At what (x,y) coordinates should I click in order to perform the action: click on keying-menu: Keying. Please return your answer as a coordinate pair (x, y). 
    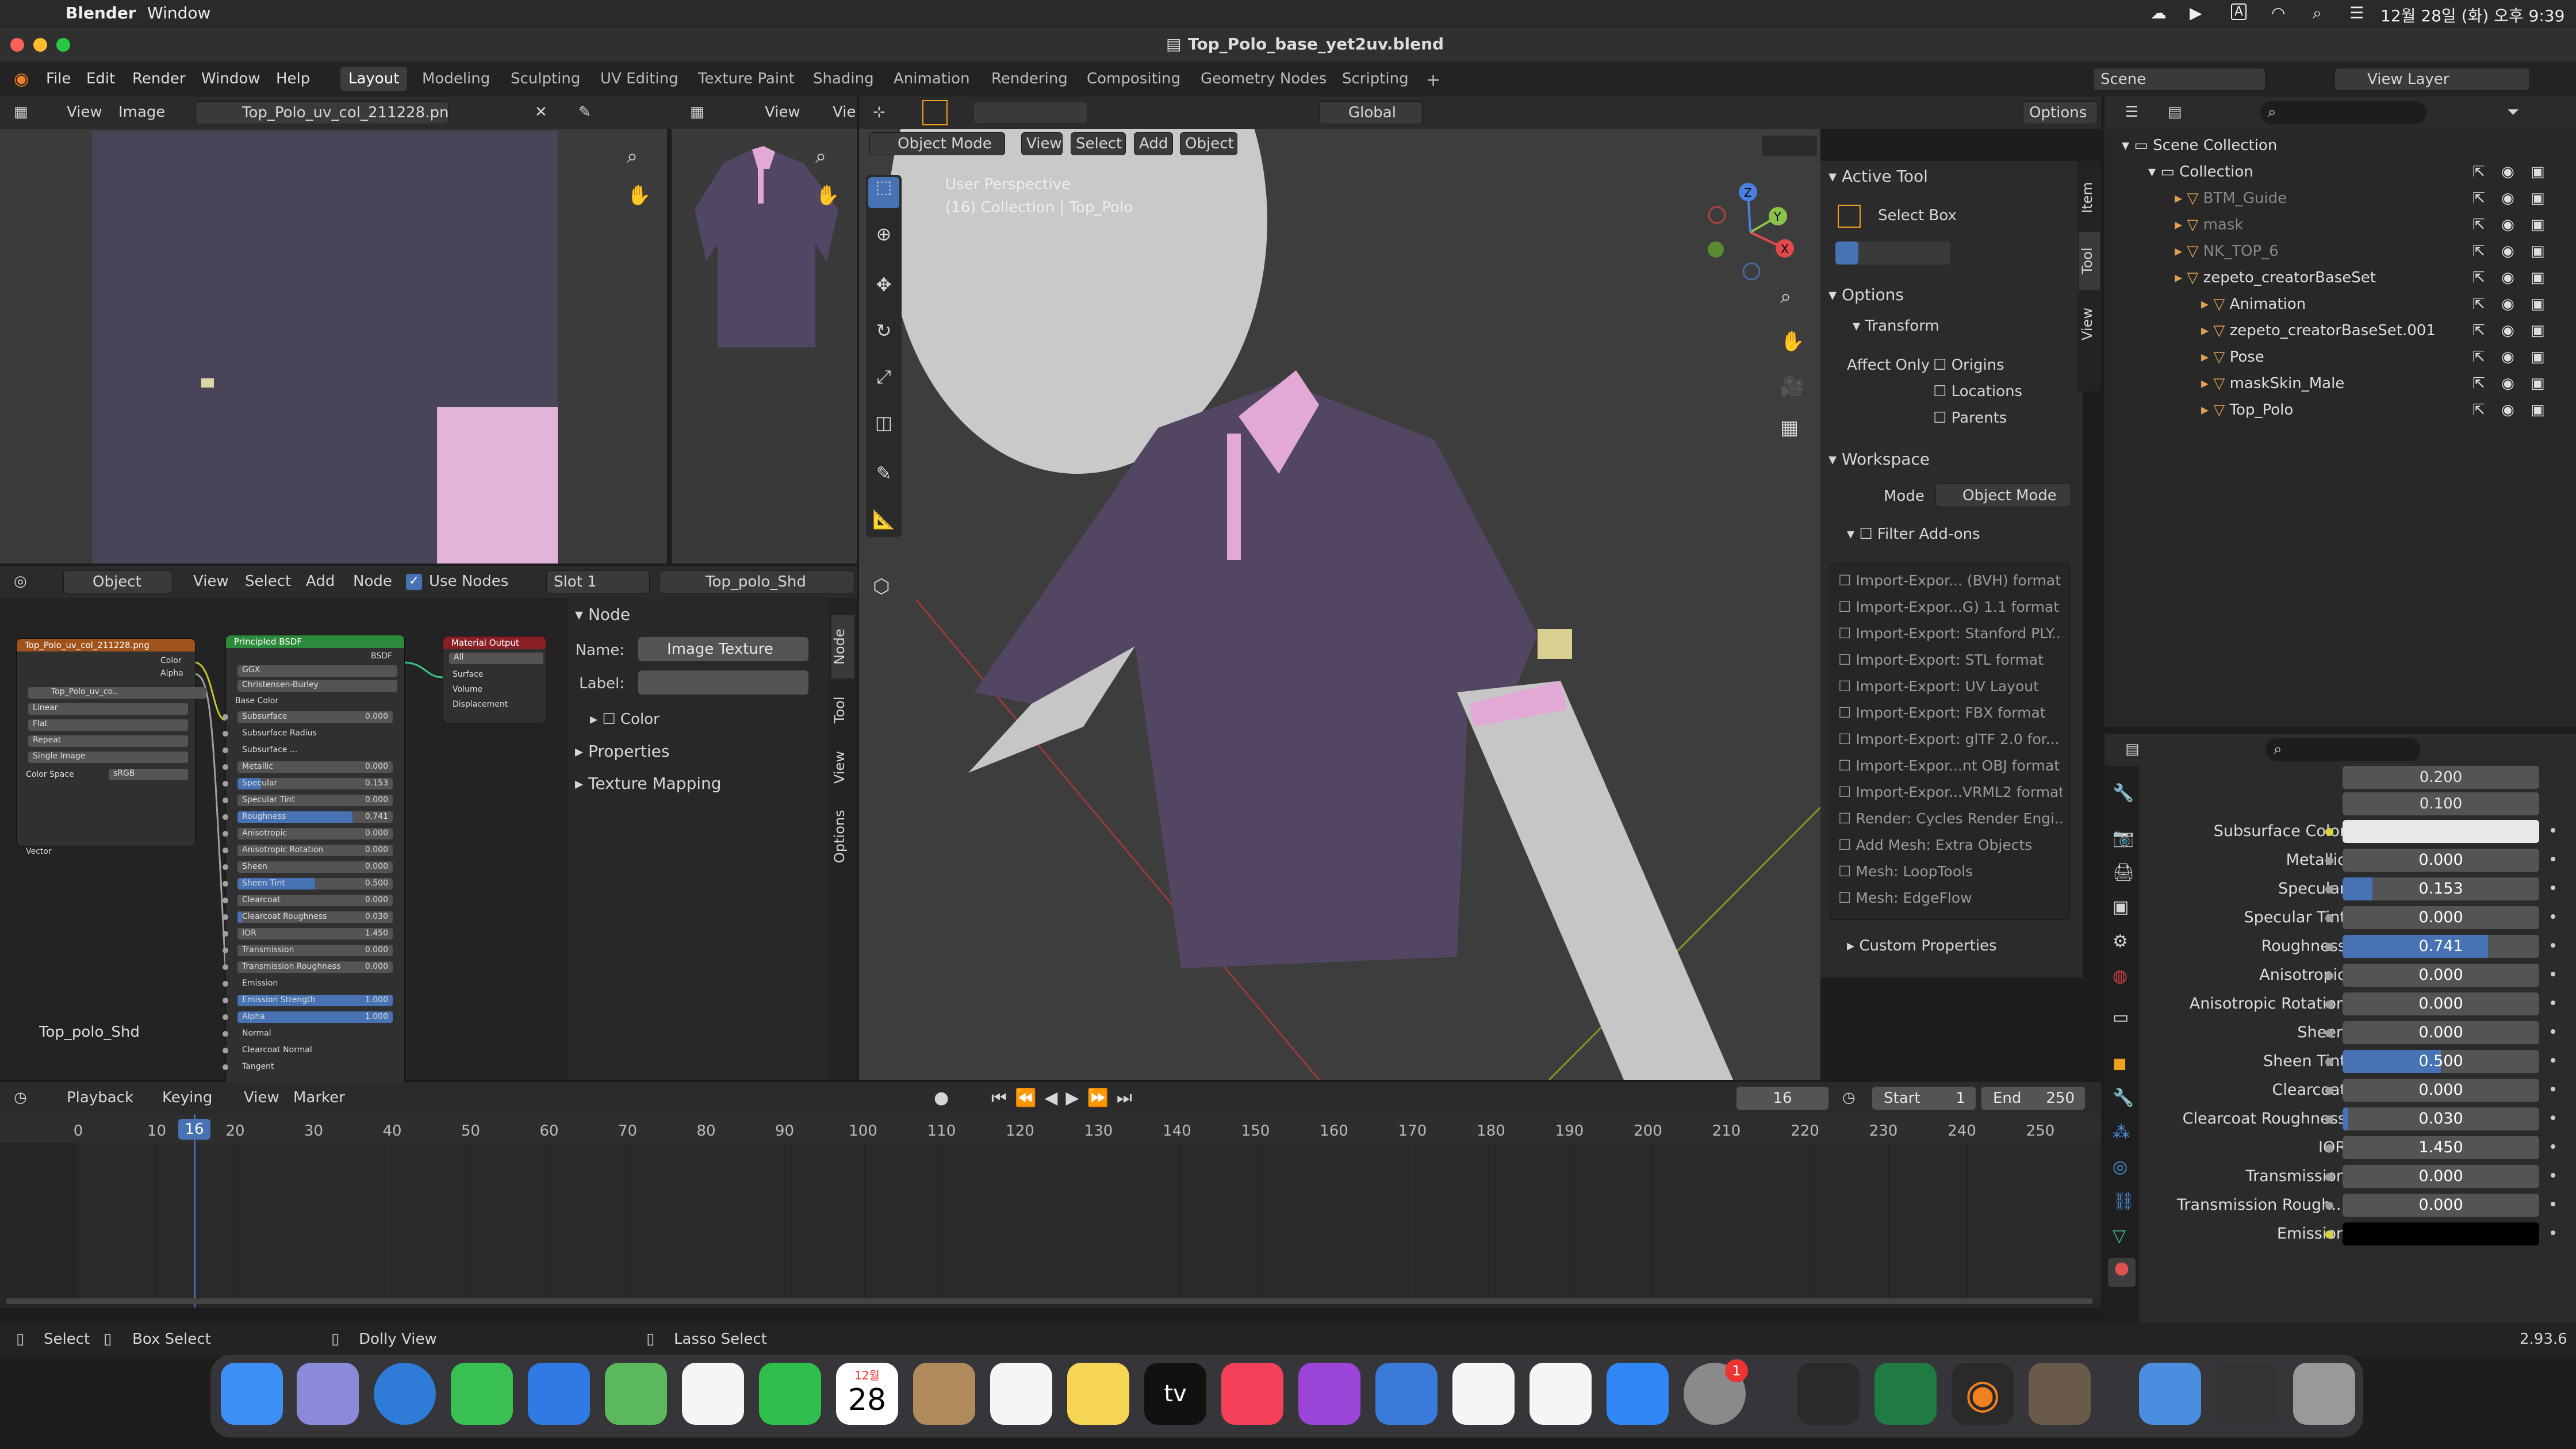
    Looking at the image, I should click on (187, 1097).